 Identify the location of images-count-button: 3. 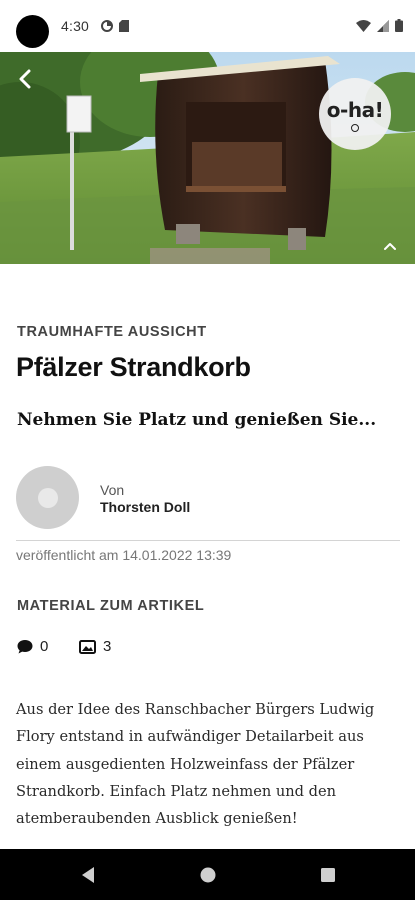
(95, 646).